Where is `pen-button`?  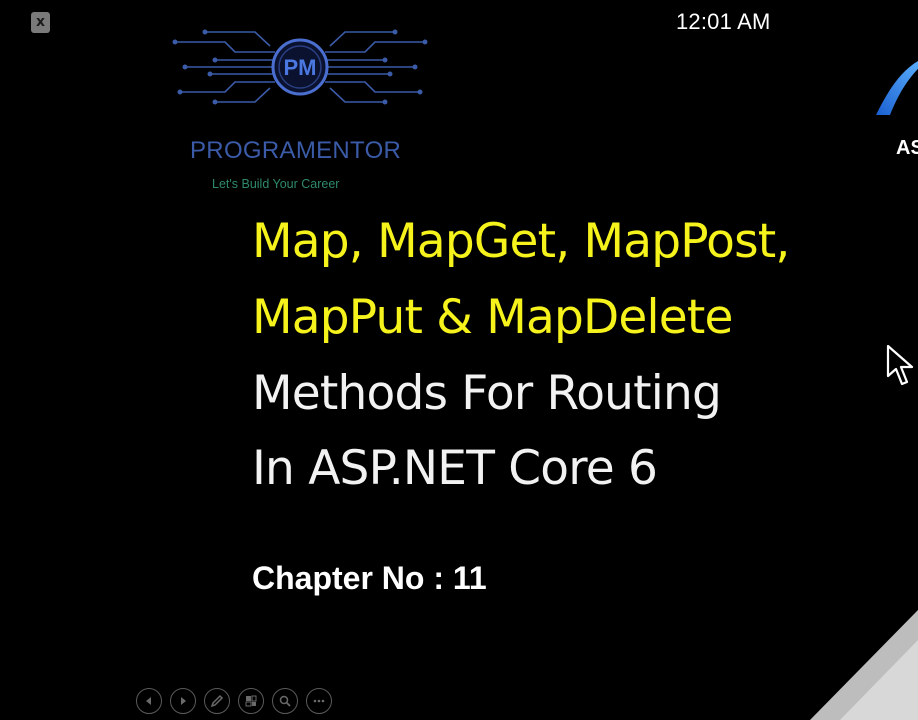
pen-button is located at coordinates (217, 701).